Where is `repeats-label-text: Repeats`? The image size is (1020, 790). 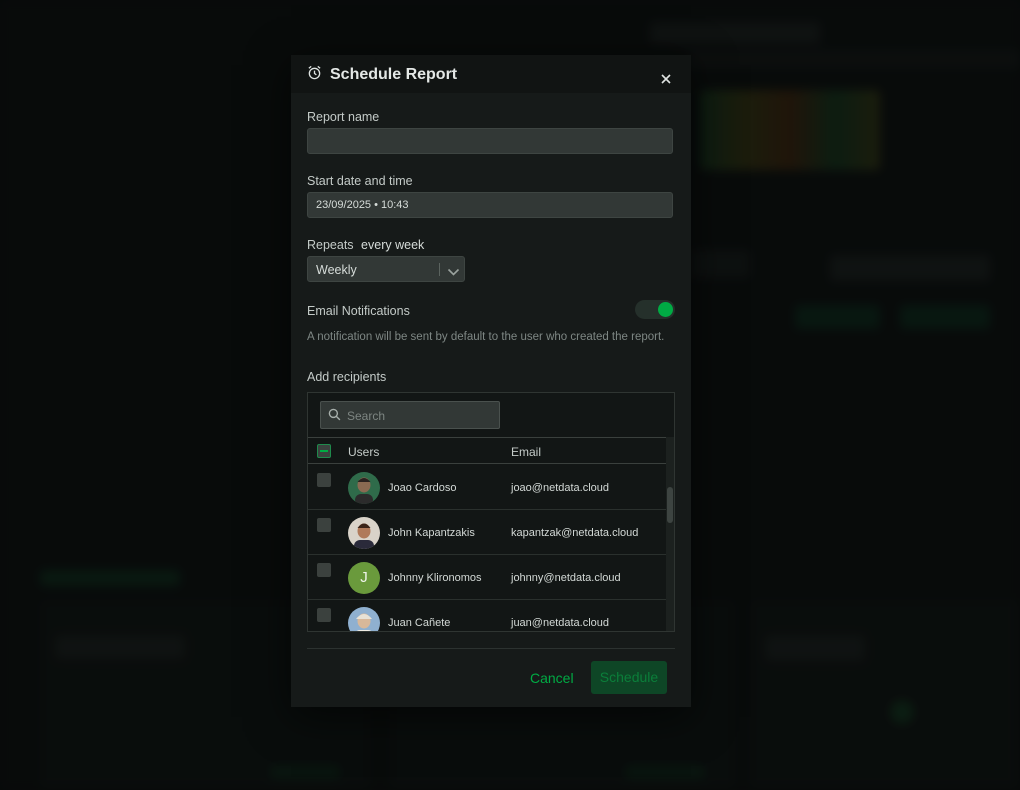 repeats-label-text: Repeats is located at coordinates (330, 245).